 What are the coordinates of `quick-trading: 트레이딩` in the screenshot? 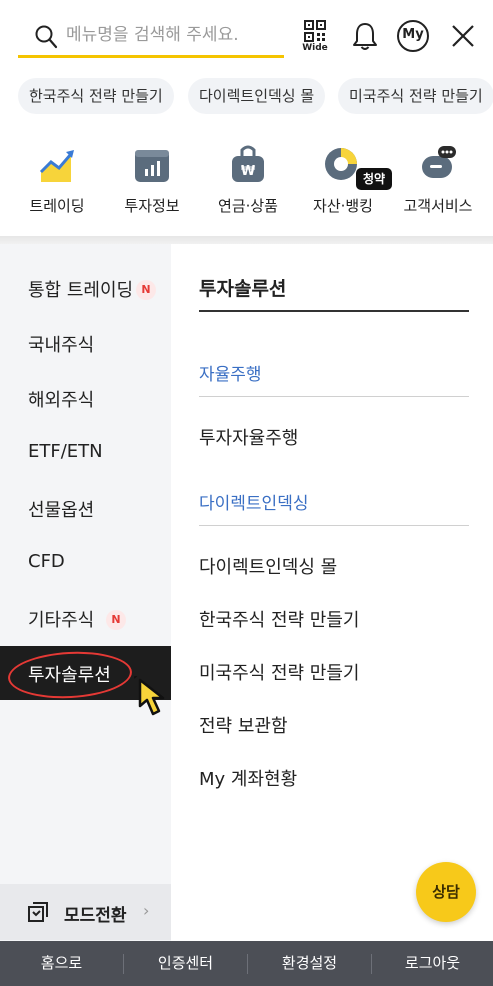 It's located at (57, 178).